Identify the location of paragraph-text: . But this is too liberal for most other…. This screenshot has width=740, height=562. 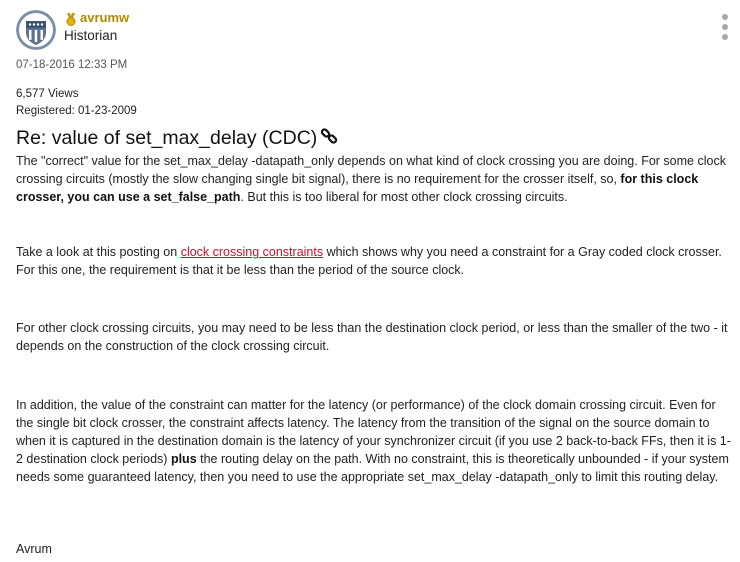
(404, 197).